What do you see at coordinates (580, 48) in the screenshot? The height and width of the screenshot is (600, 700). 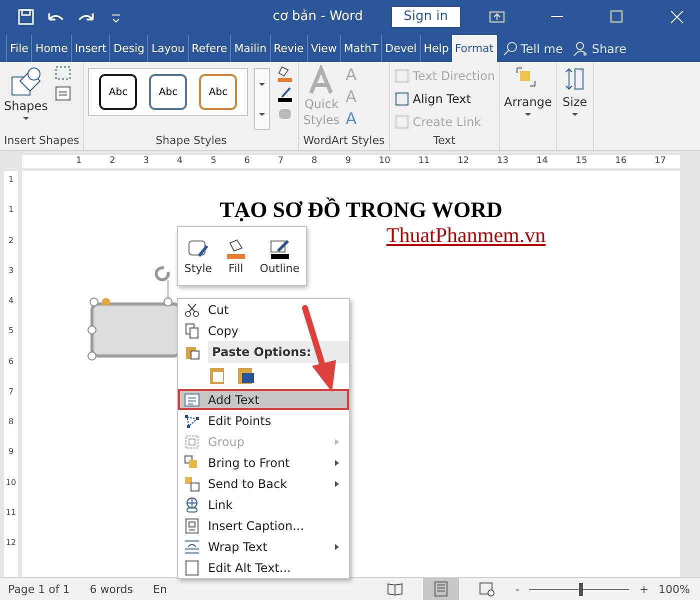 I see `person-add-icon` at bounding box center [580, 48].